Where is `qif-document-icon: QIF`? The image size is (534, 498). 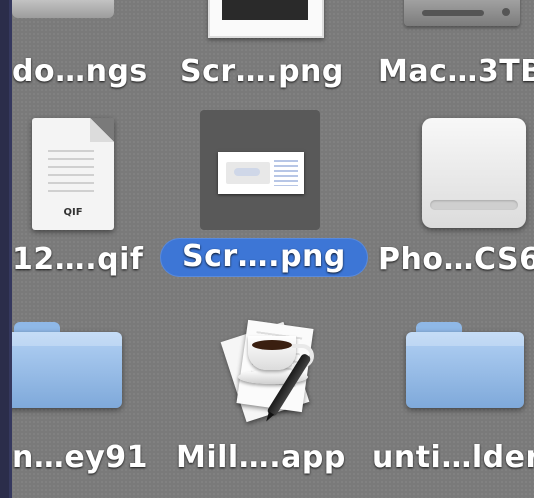
qif-document-icon: QIF is located at coordinates (73, 174).